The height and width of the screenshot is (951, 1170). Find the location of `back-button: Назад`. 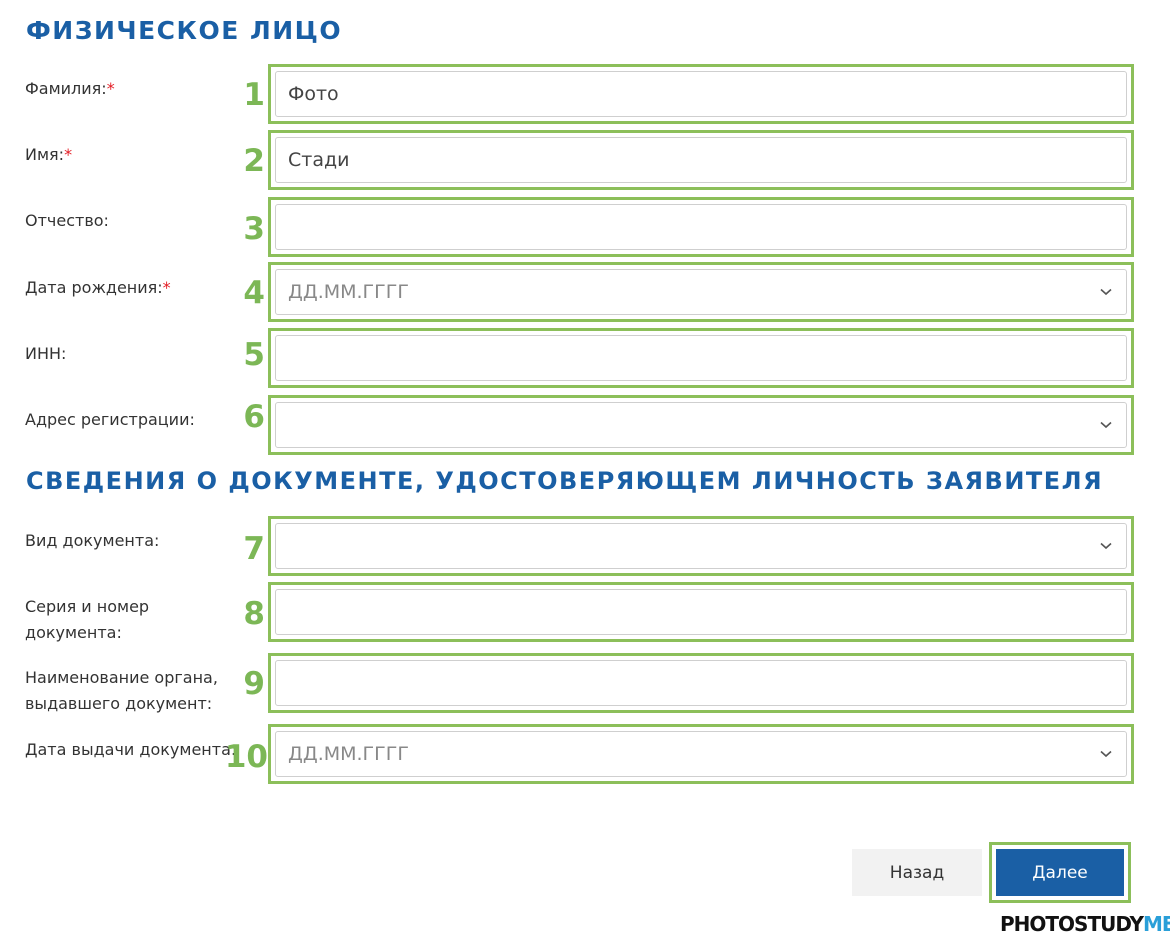

back-button: Назад is located at coordinates (917, 872).